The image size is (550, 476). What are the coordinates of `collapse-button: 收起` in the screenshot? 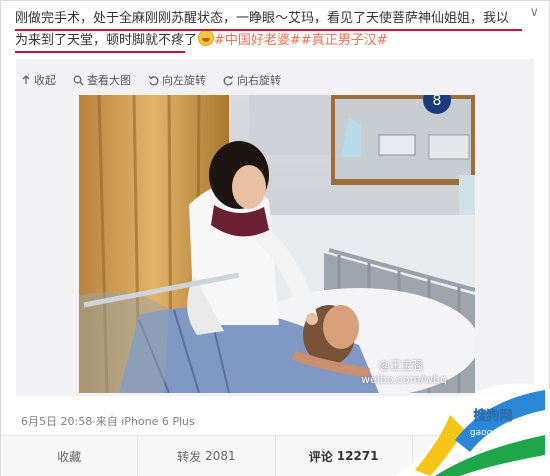 It's located at (38, 80).